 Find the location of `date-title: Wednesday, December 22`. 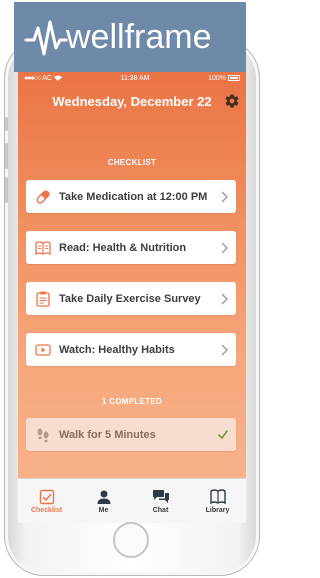

date-title: Wednesday, December 22 is located at coordinates (132, 101).